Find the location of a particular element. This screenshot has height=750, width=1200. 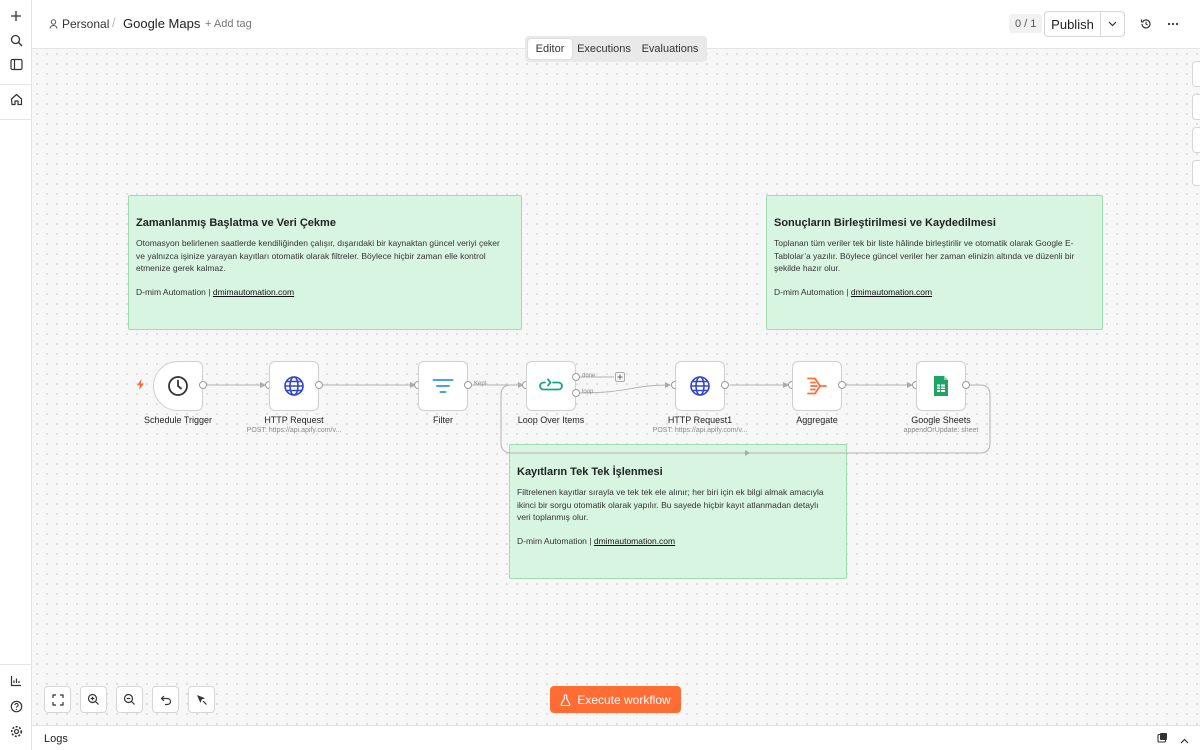

home-icon is located at coordinates (16, 99).